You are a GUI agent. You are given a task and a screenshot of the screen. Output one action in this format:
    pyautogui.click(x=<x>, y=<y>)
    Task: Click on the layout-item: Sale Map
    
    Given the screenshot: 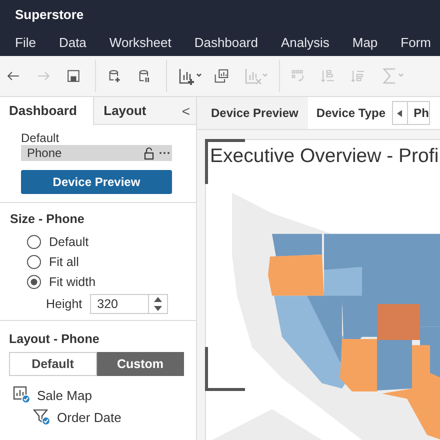 What is the action you would take?
    pyautogui.click(x=64, y=395)
    